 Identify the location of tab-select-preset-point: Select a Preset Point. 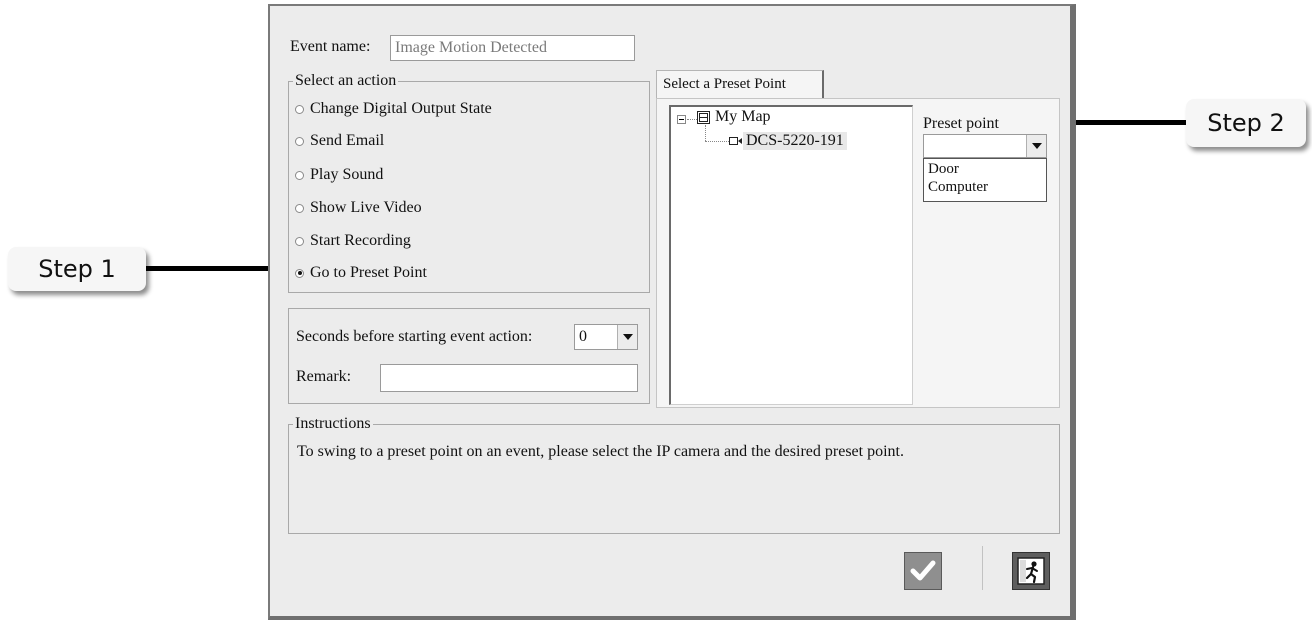
(740, 84).